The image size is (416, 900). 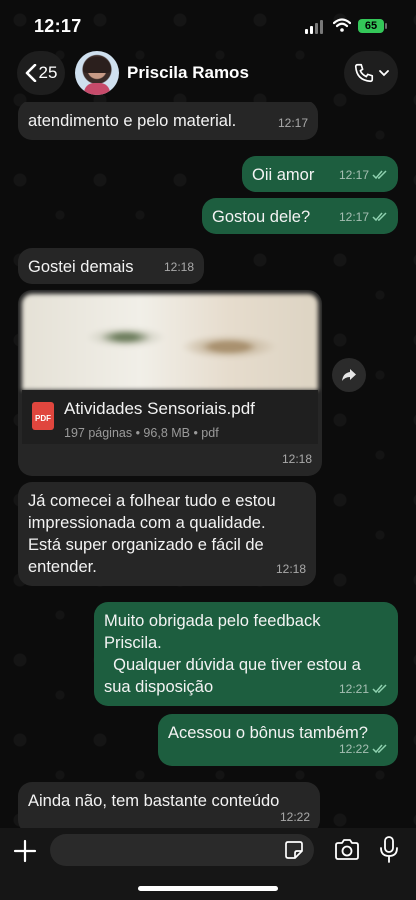 I want to click on status-time: 12:17, so click(x=58, y=26).